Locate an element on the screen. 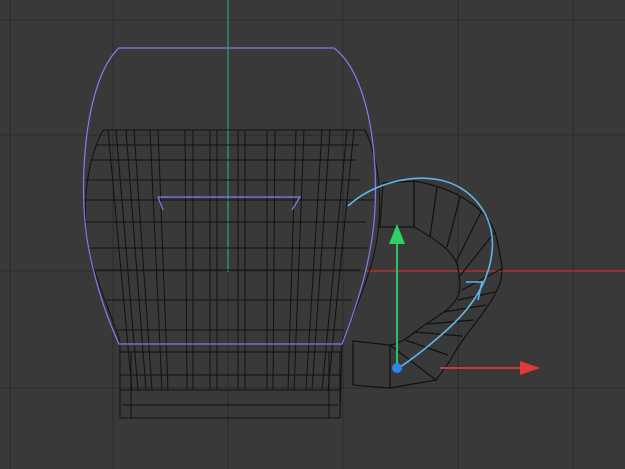 Image resolution: width=625 pixels, height=469 pixels. gizmo-origin-handle is located at coordinates (397, 368).